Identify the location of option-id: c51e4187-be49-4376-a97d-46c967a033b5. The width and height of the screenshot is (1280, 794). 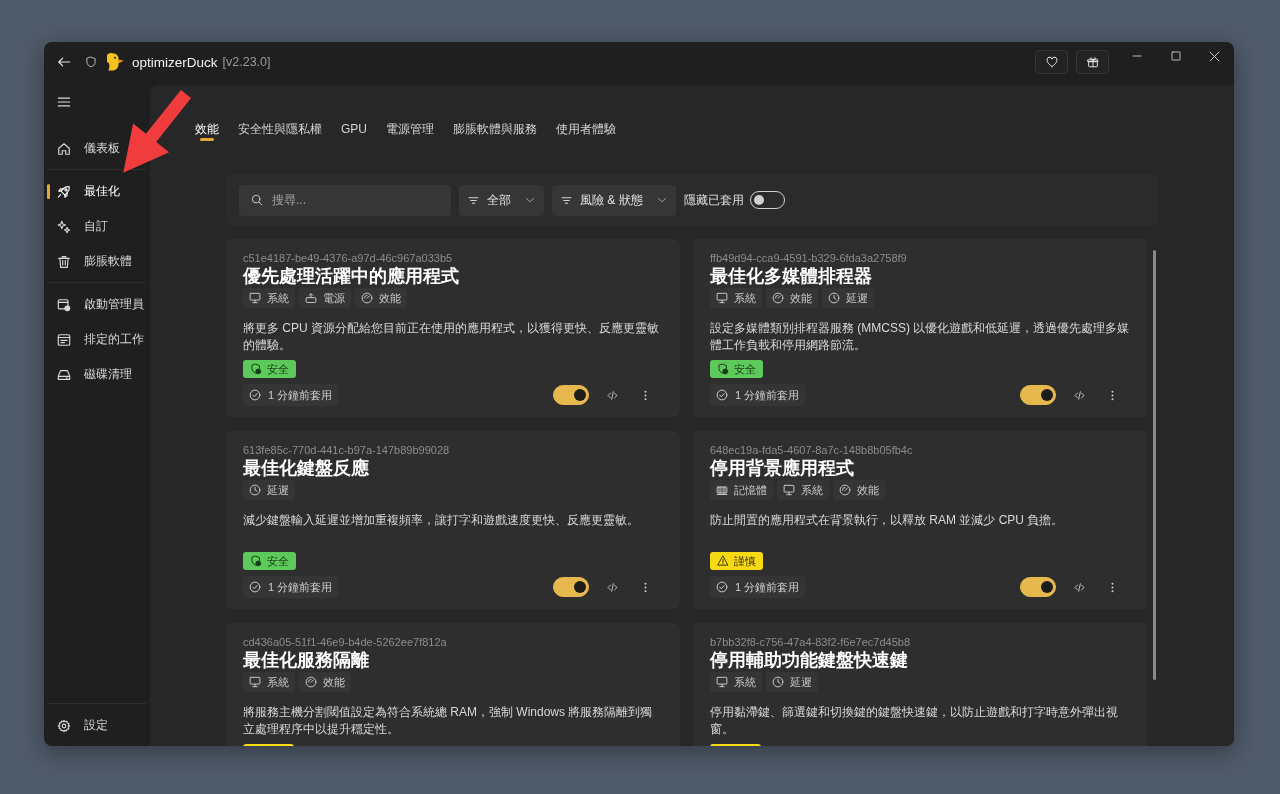
(348, 258).